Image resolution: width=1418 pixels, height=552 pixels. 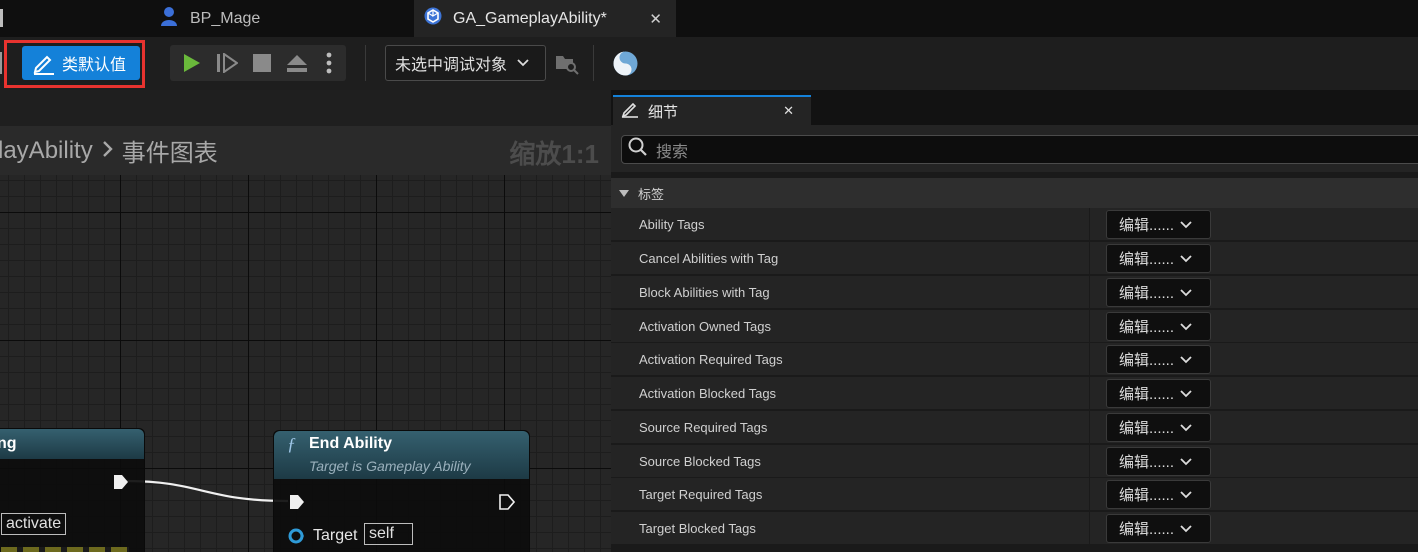 I want to click on tab-bp-mage: BP_Mage, so click(x=280, y=18).